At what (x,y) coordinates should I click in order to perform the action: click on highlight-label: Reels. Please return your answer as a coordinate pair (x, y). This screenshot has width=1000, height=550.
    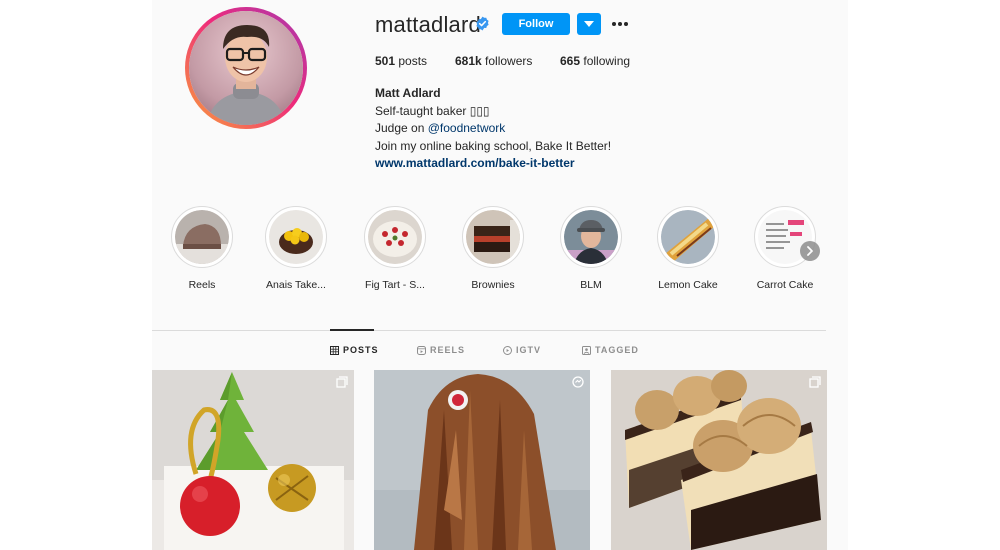
    Looking at the image, I should click on (202, 285).